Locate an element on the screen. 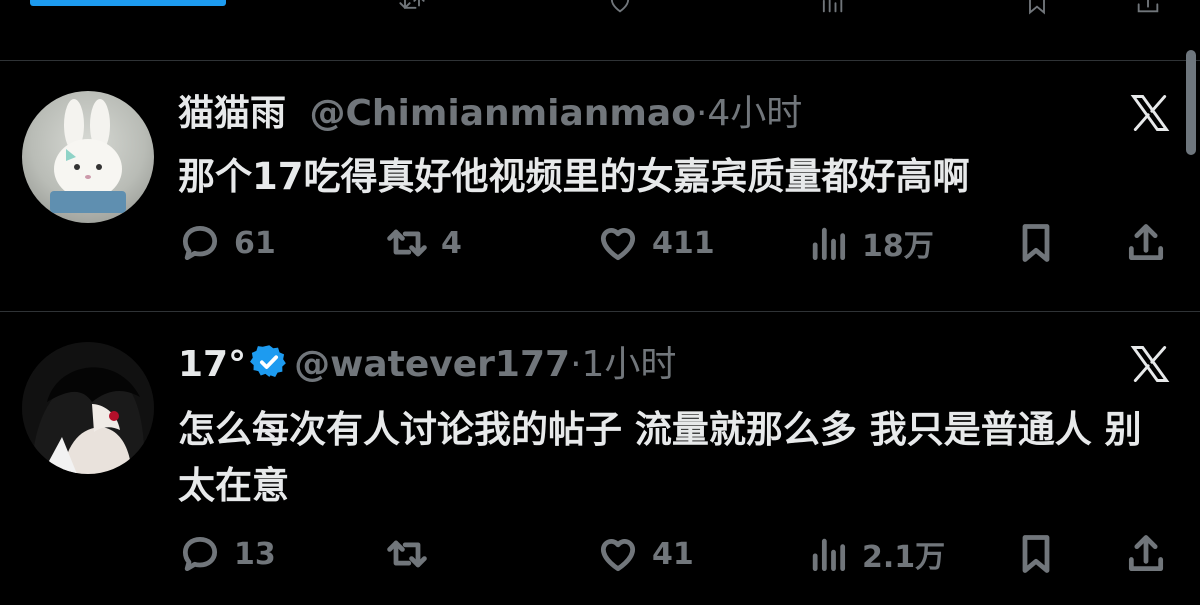  tweet-actions: 61 4 411 18万 is located at coordinates (600, 249).